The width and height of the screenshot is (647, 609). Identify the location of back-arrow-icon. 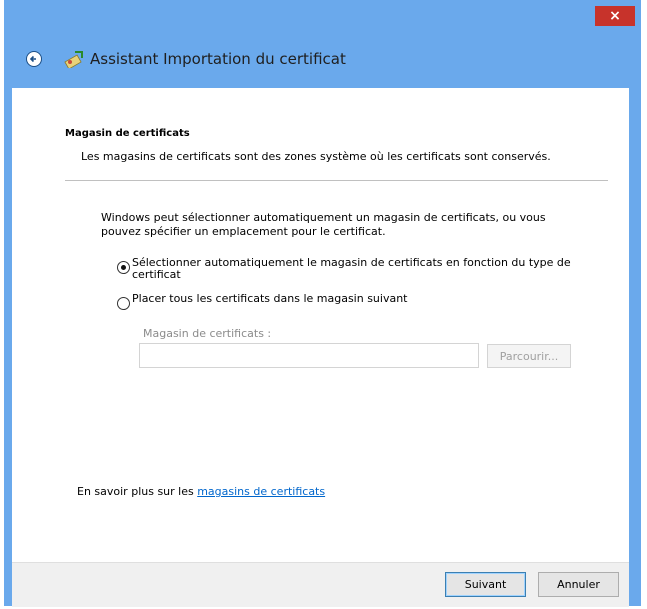
(32, 59).